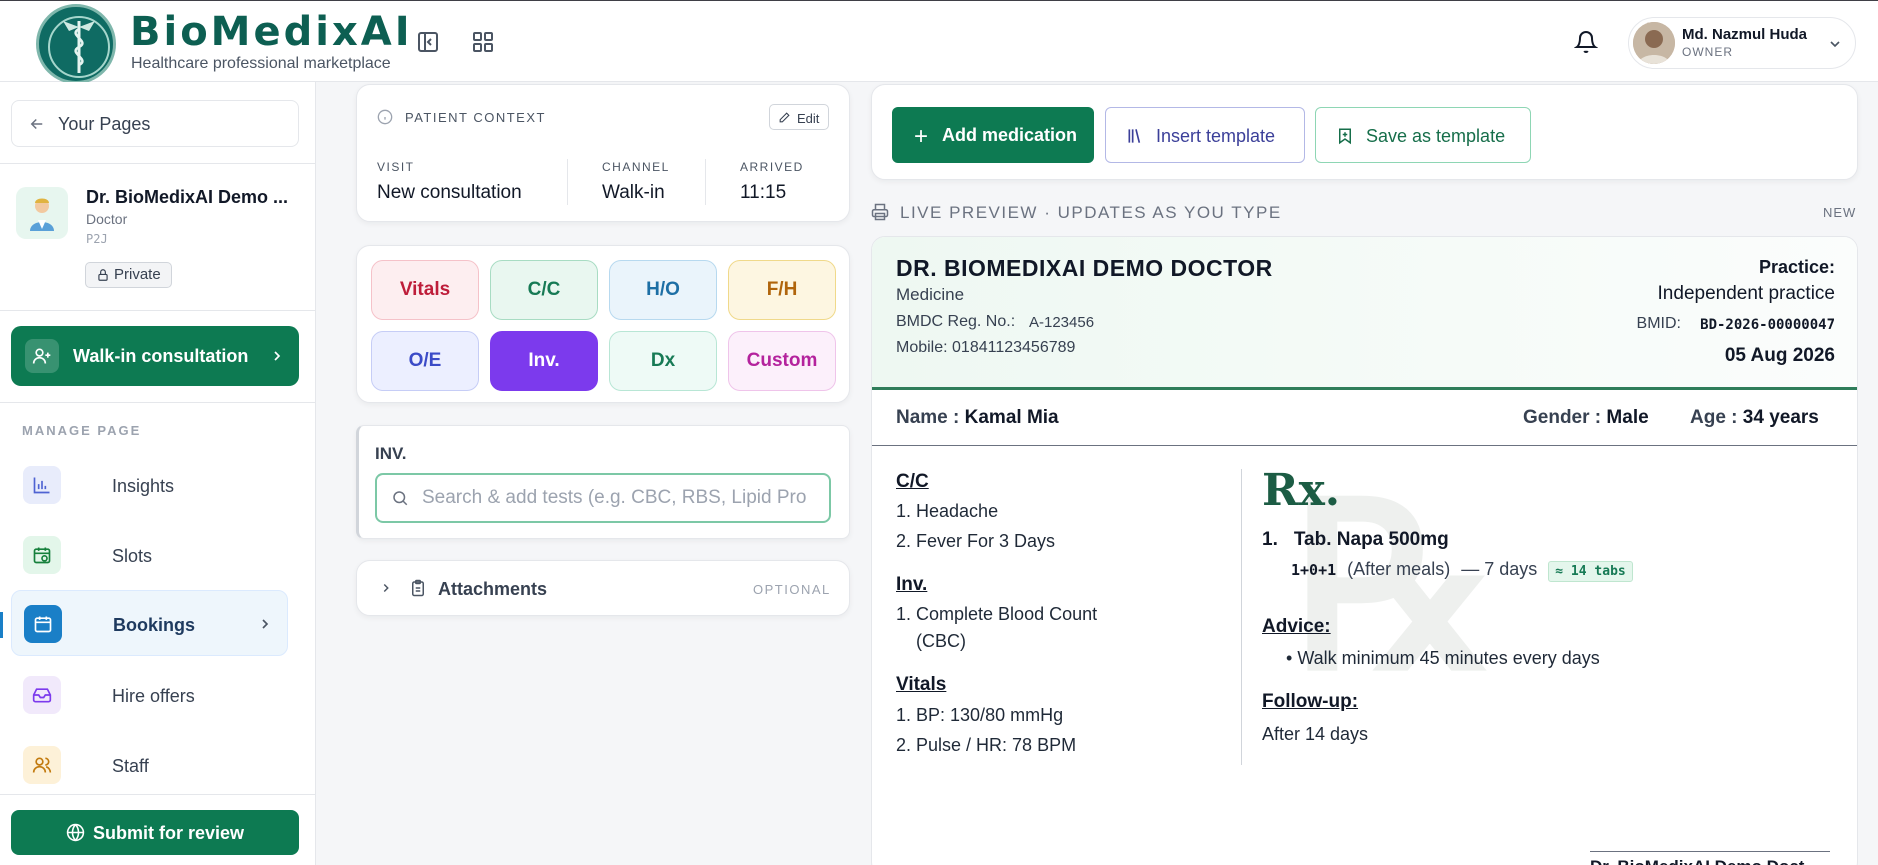  What do you see at coordinates (107, 219) in the screenshot?
I see `doctor-title: Doctor` at bounding box center [107, 219].